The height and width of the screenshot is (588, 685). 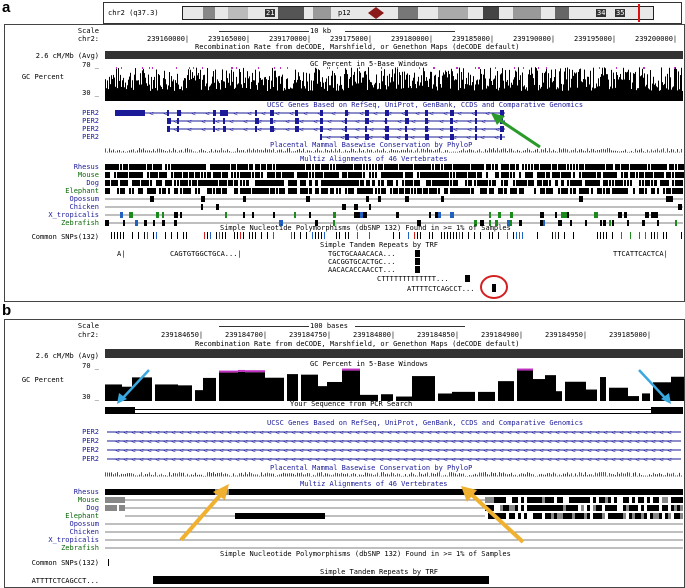 What do you see at coordinates (121, 254) in the screenshot?
I see `repeat-item: A|` at bounding box center [121, 254].